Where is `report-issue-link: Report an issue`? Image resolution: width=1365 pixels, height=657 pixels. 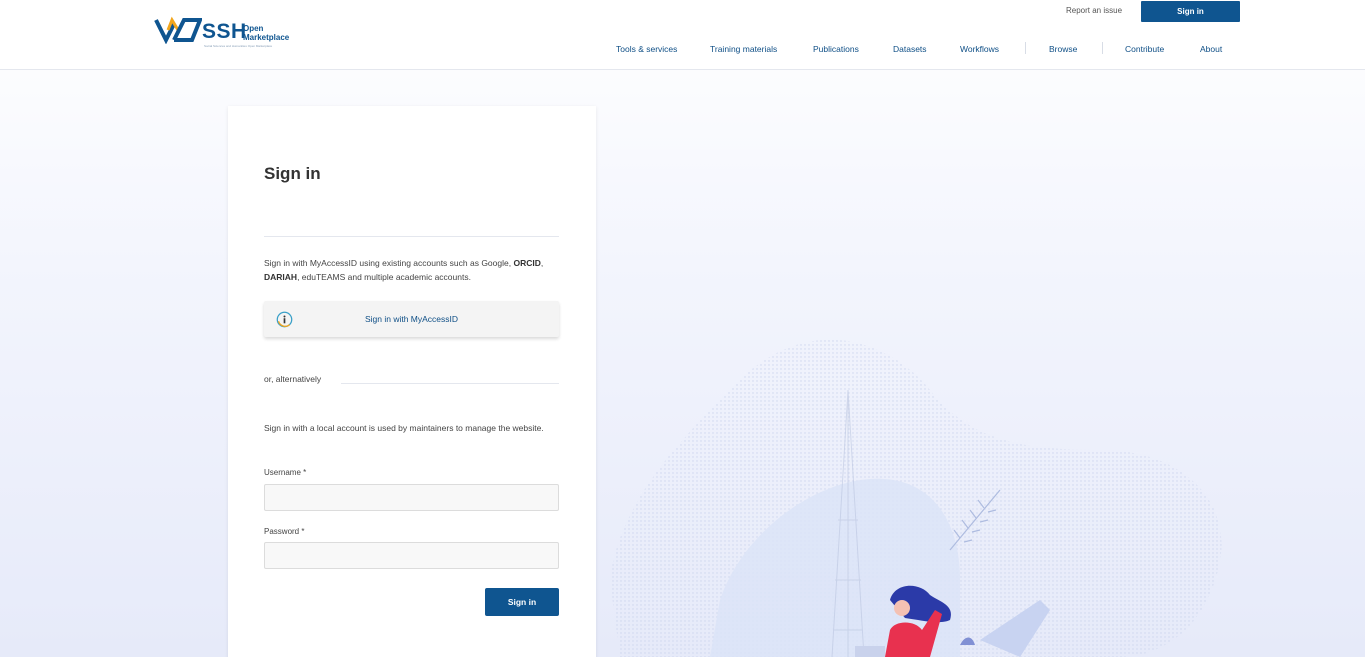 report-issue-link: Report an issue is located at coordinates (1094, 10).